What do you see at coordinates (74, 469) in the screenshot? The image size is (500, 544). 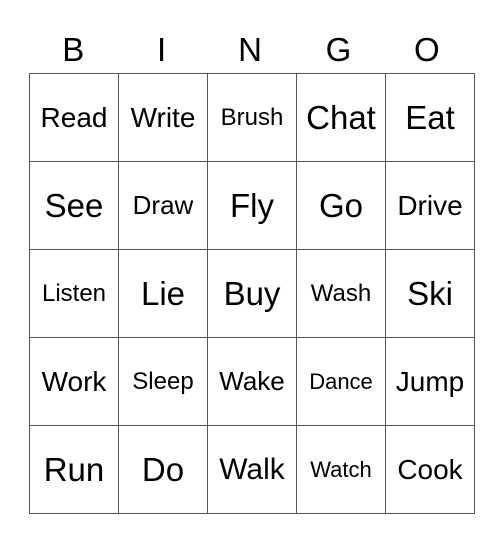 I see `card-cell: Run` at bounding box center [74, 469].